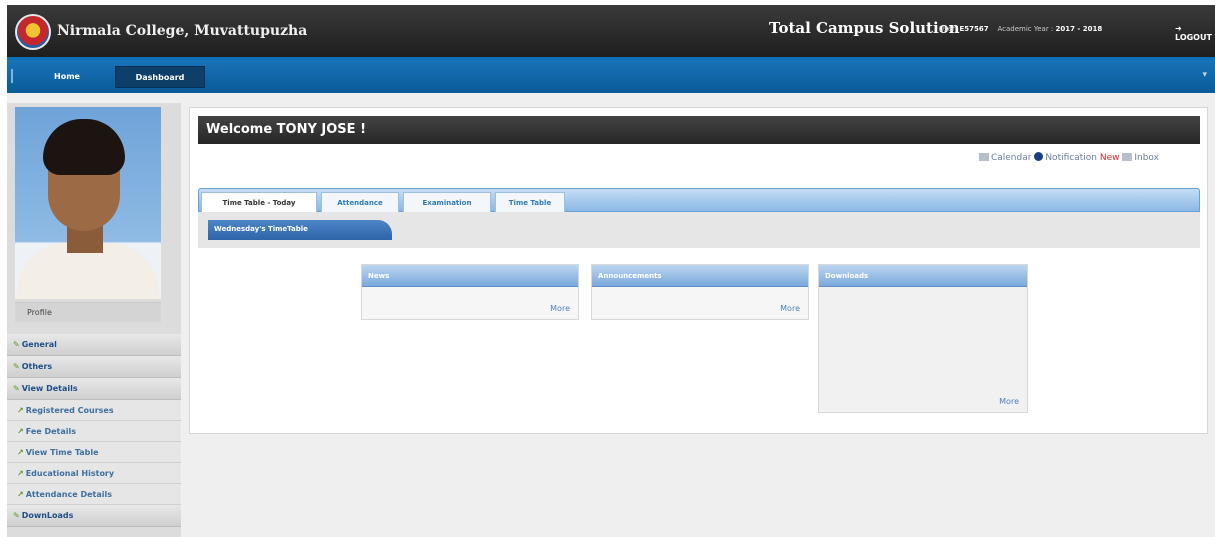  Describe the element at coordinates (1025, 29) in the screenshot. I see `year-label: Academic Year :` at that location.